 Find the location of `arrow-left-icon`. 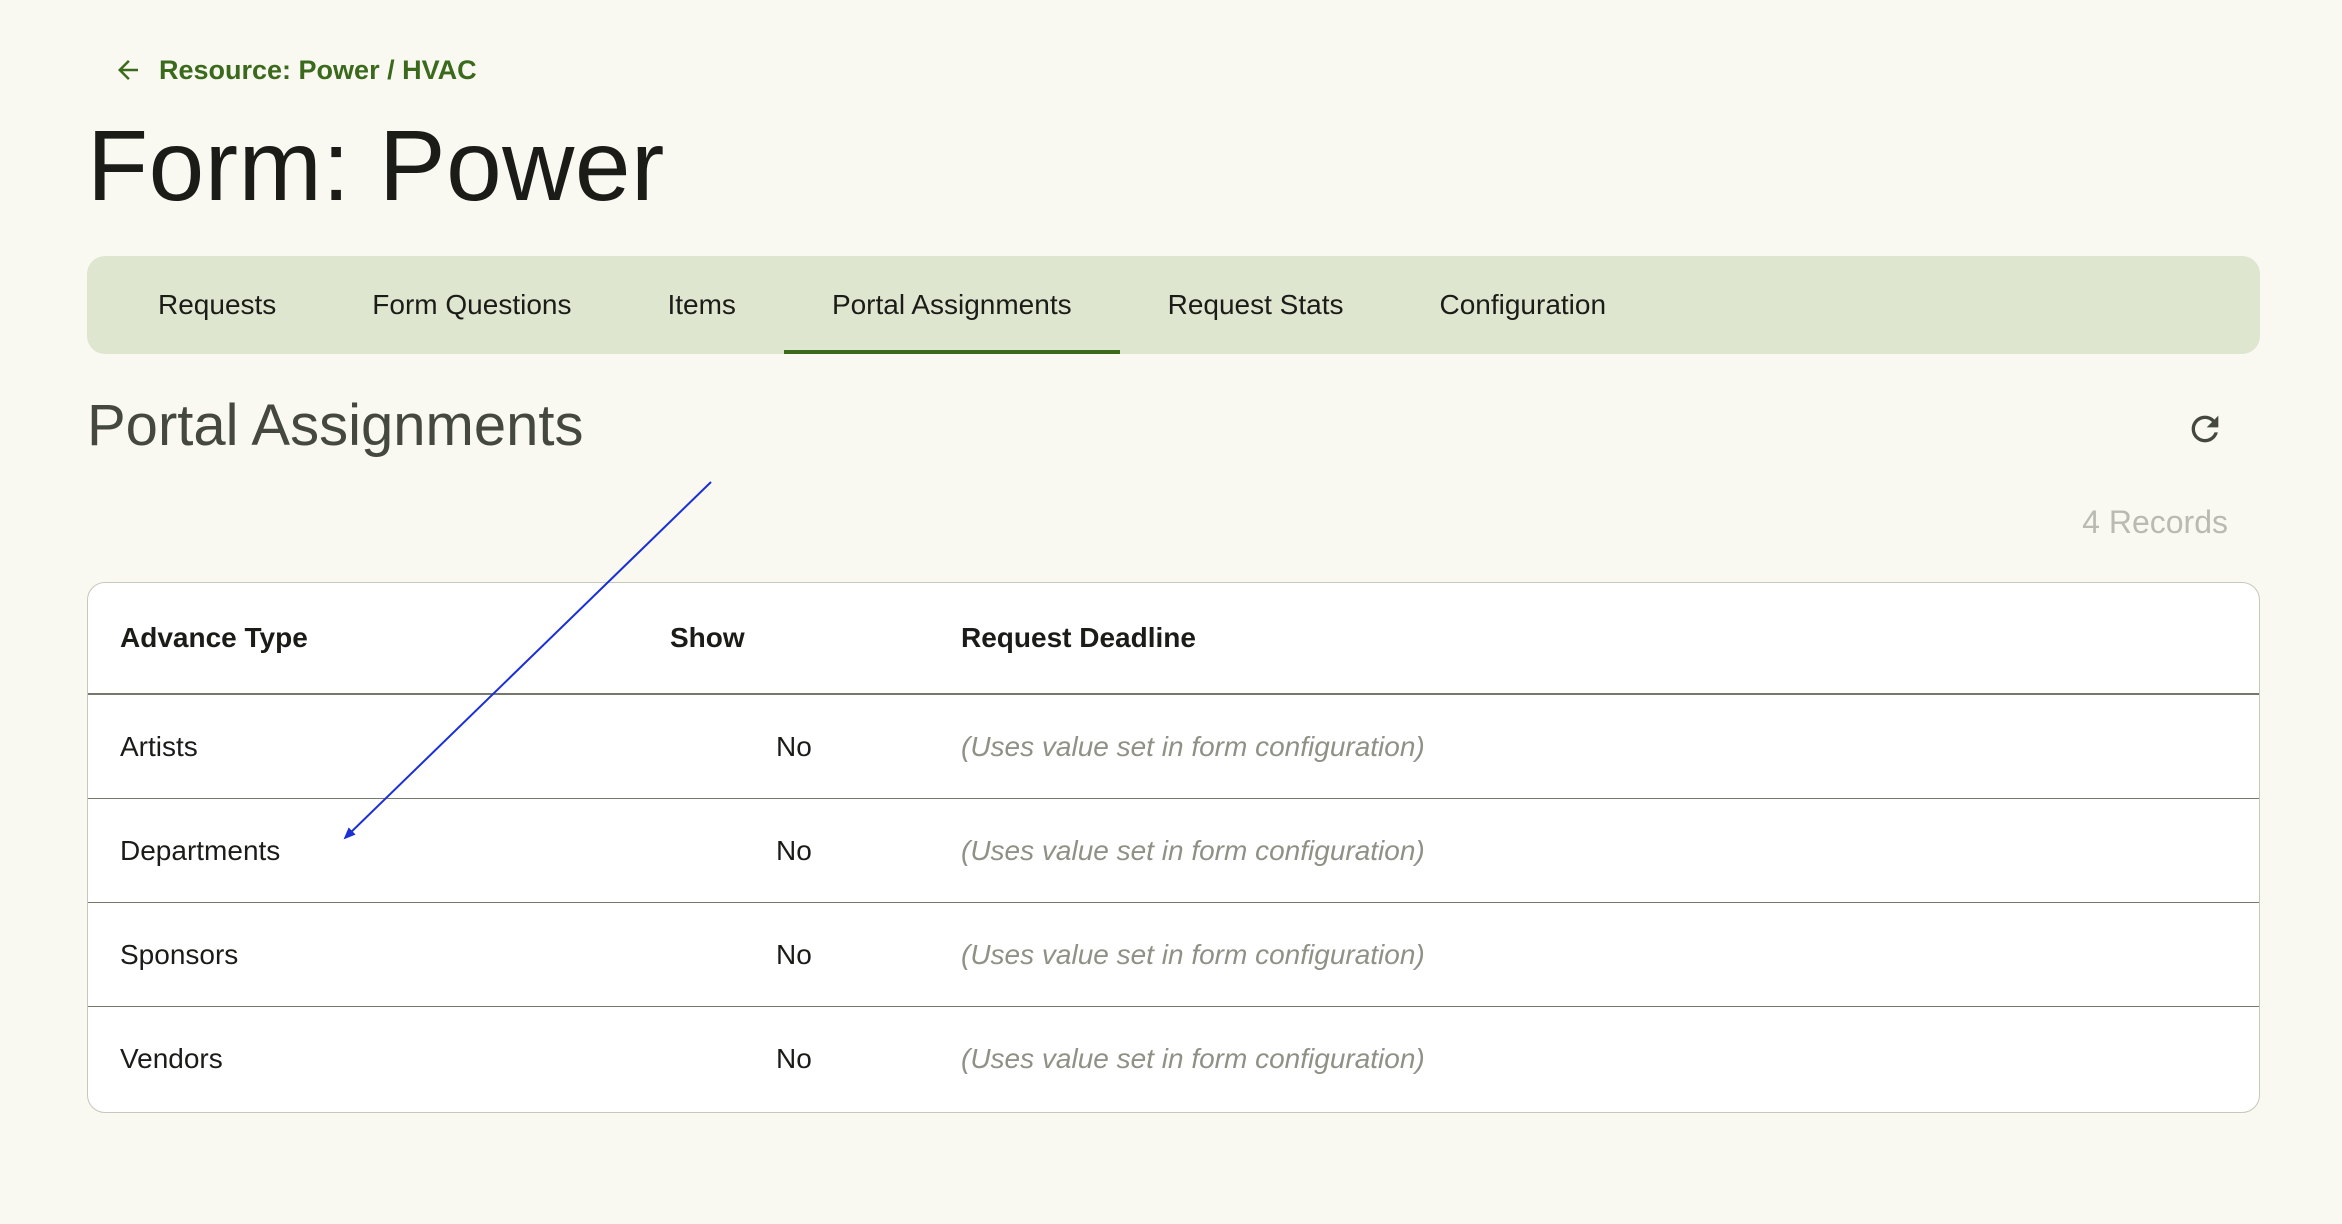

arrow-left-icon is located at coordinates (128, 70).